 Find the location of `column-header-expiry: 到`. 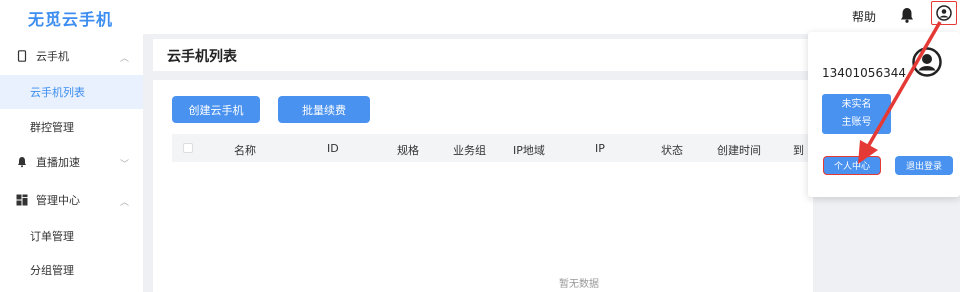

column-header-expiry: 到 is located at coordinates (798, 150).